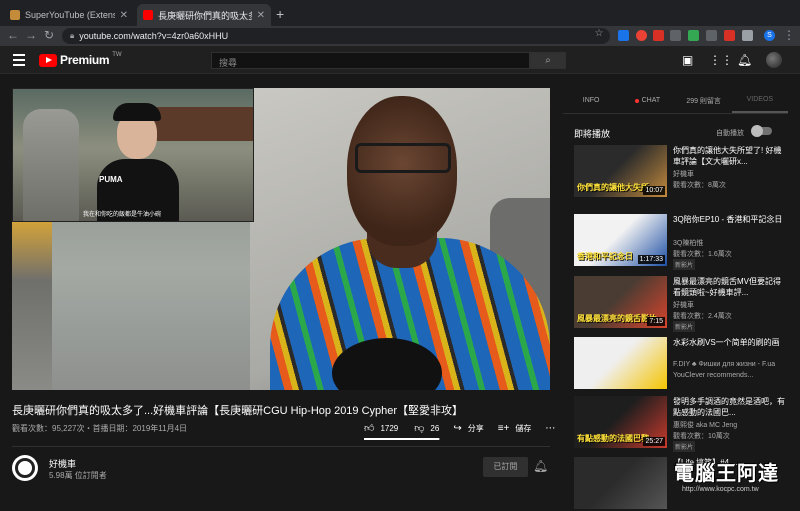 Image resolution: width=800 pixels, height=511 pixels. What do you see at coordinates (476, 428) in the screenshot?
I see `share-label: 分享` at bounding box center [476, 428].